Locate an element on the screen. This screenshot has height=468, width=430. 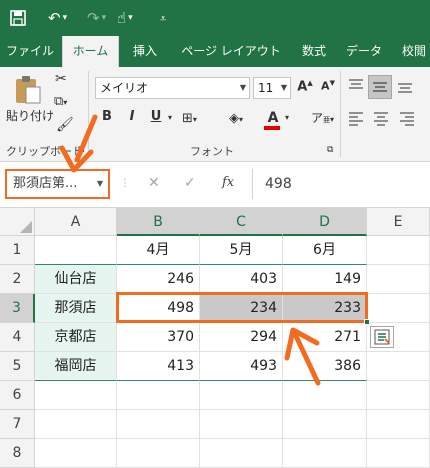
cell-d6 is located at coordinates (325, 395).